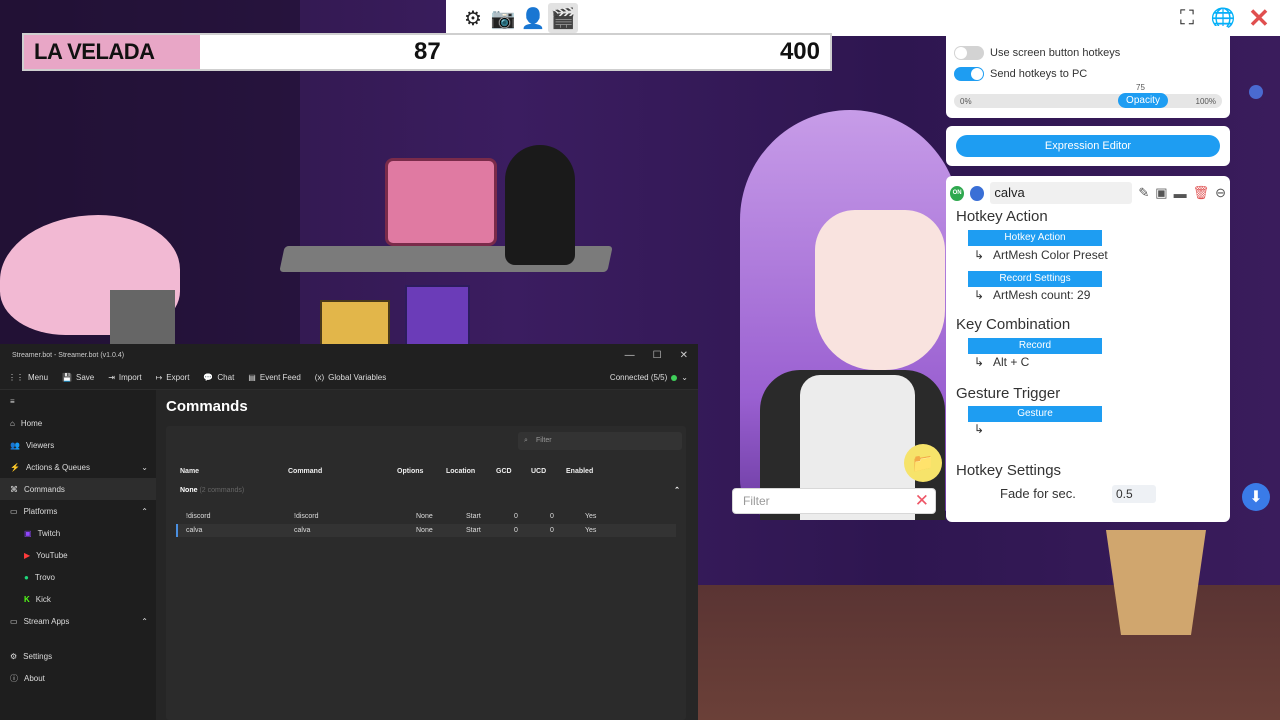 The image size is (1280, 720). What do you see at coordinates (1088, 146) in the screenshot?
I see `expression-editor-button: Expression Editor` at bounding box center [1088, 146].